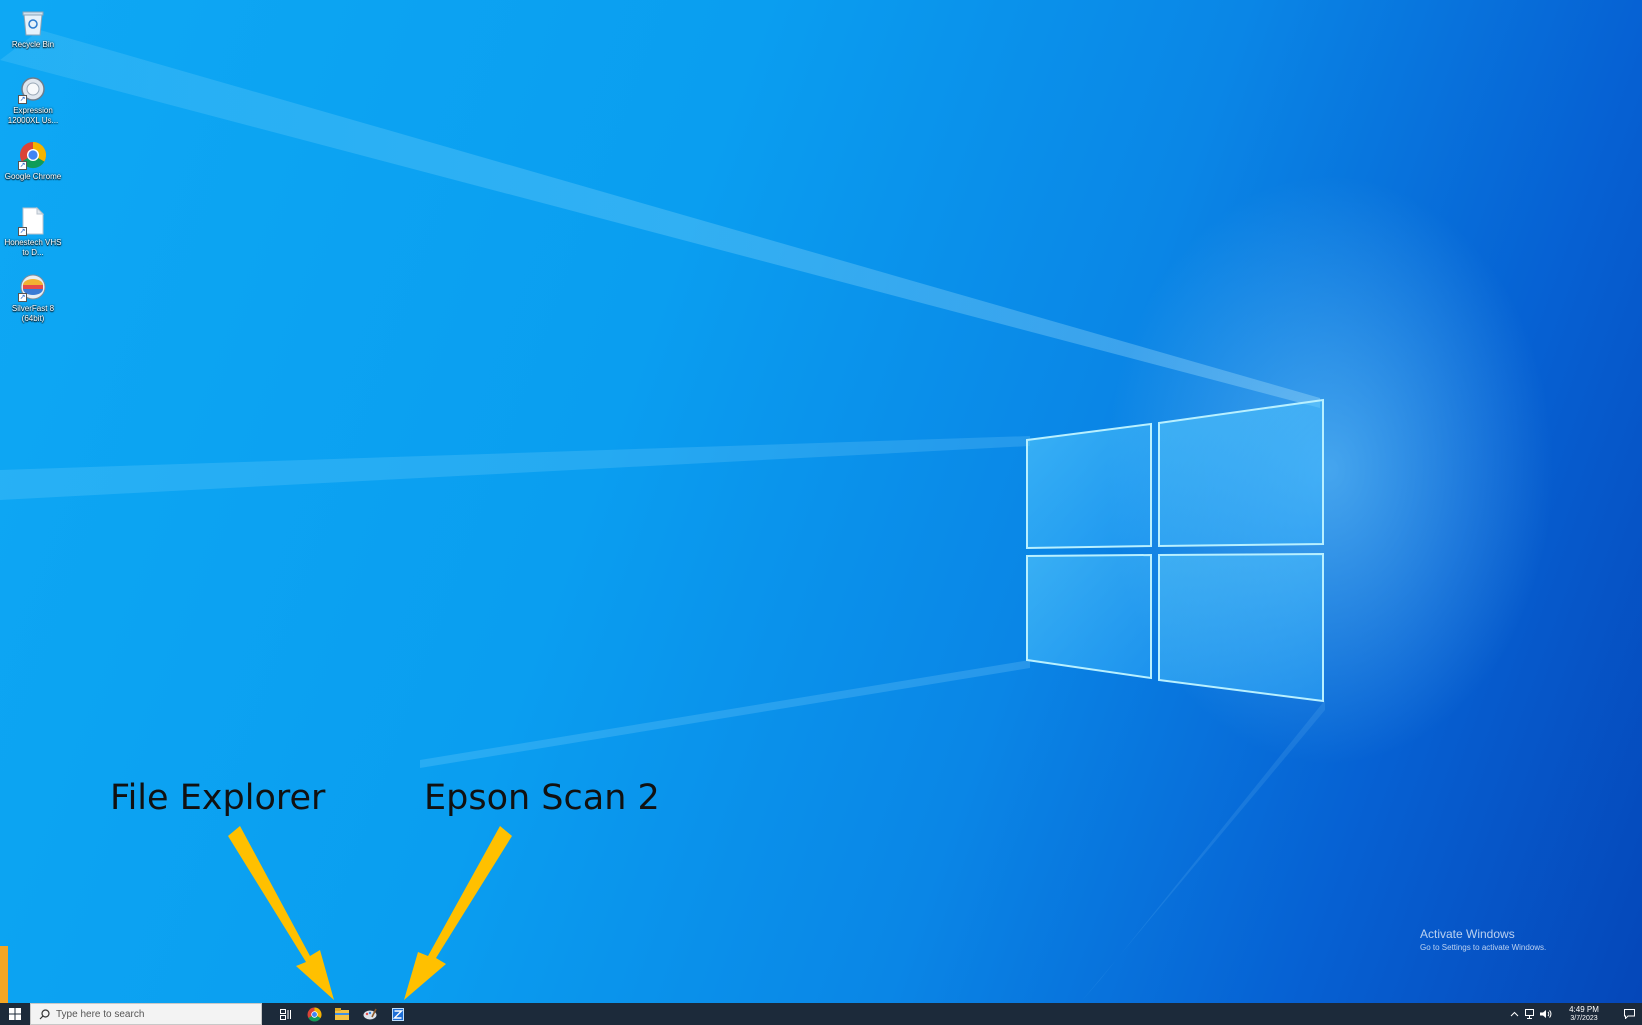 This screenshot has height=1025, width=1642. What do you see at coordinates (33, 313) in the screenshot?
I see `desktop-icon-label: SilverFast 8 (64bit)` at bounding box center [33, 313].